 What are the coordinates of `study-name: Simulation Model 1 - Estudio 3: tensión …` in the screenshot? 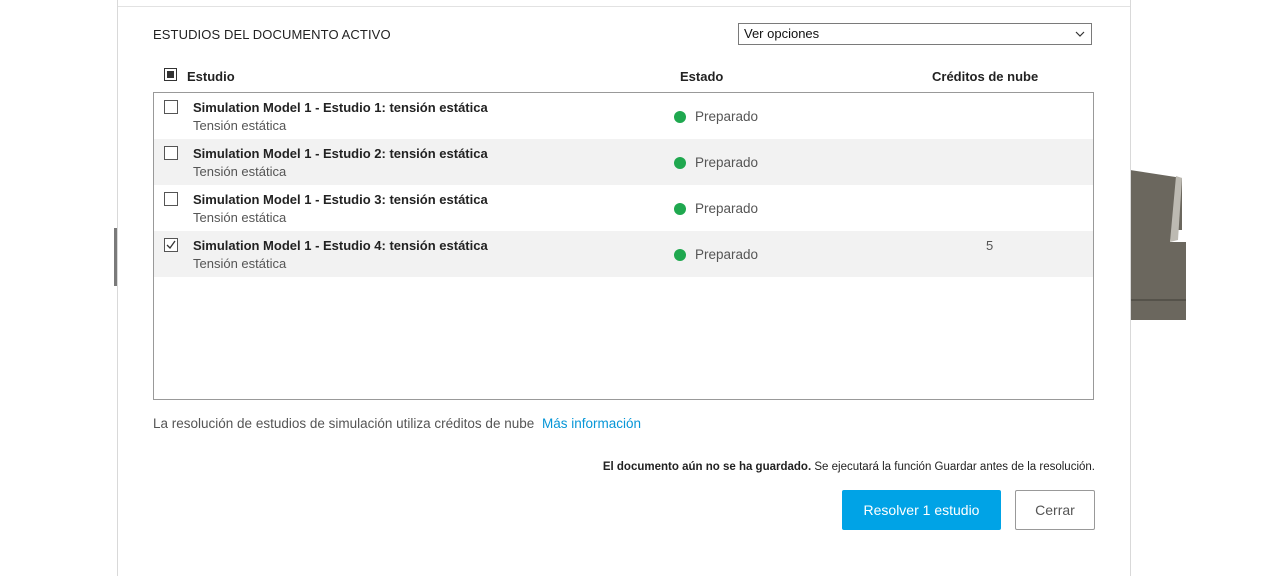 It's located at (340, 199).